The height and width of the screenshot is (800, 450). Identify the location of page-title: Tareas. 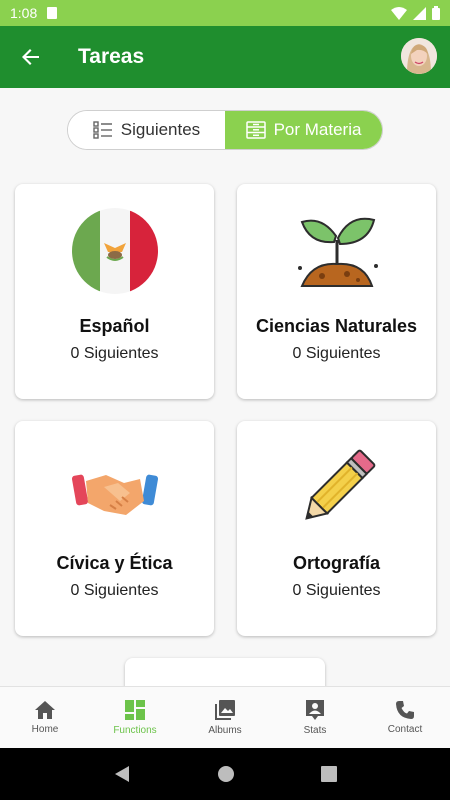
(111, 56).